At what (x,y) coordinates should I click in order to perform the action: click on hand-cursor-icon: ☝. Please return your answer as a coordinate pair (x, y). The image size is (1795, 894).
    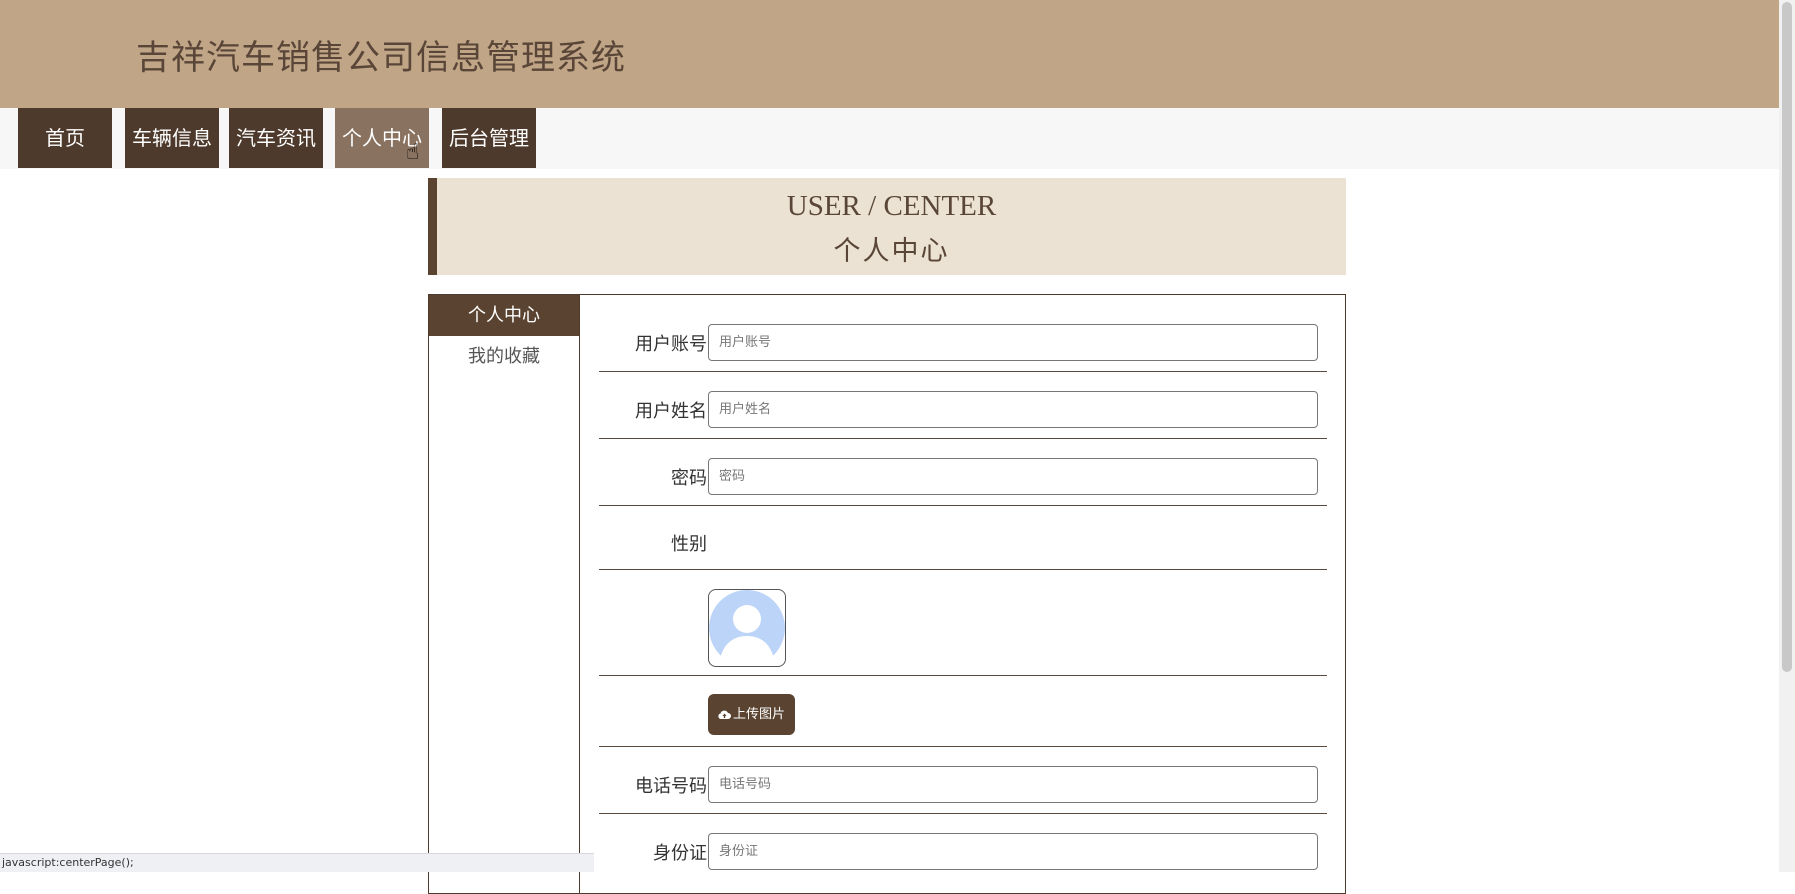
    Looking at the image, I should click on (413, 152).